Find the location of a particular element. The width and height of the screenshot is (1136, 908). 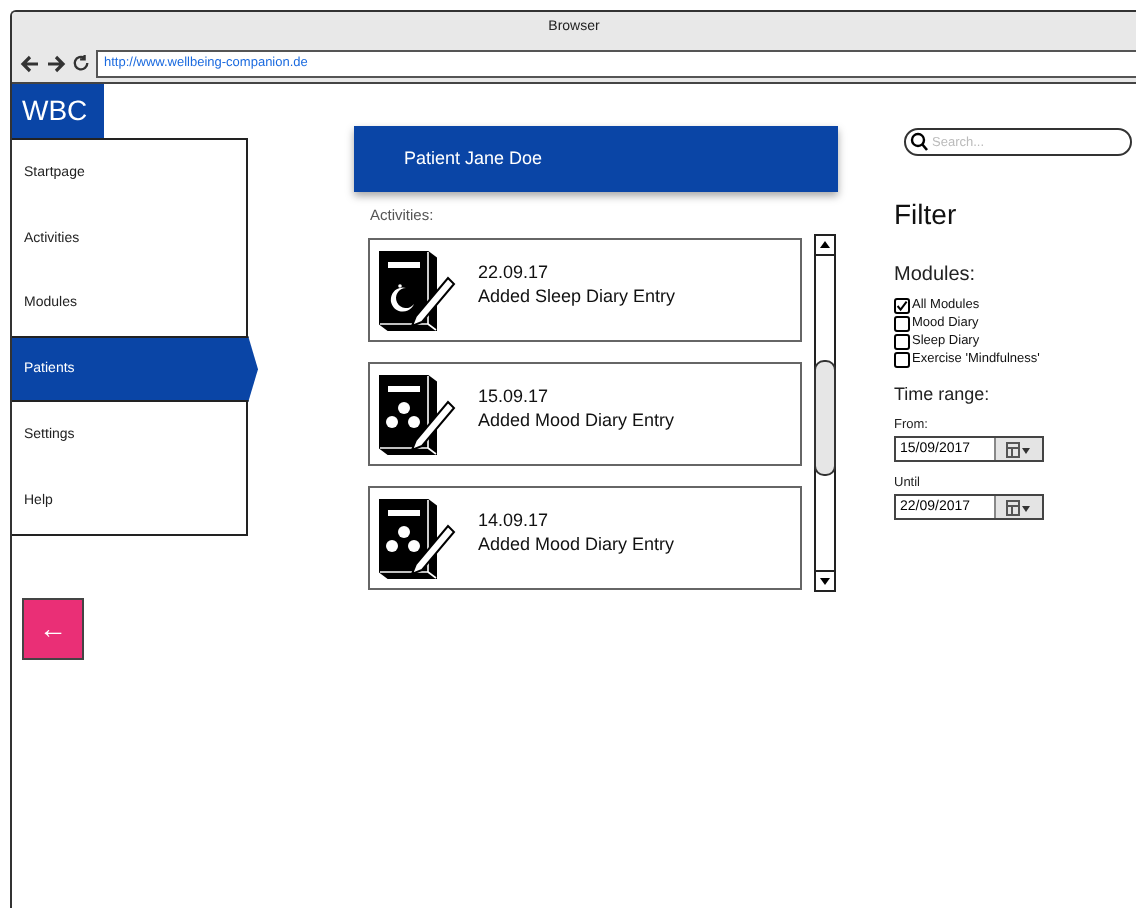

activity-date: 22.09.17 is located at coordinates (514, 272).